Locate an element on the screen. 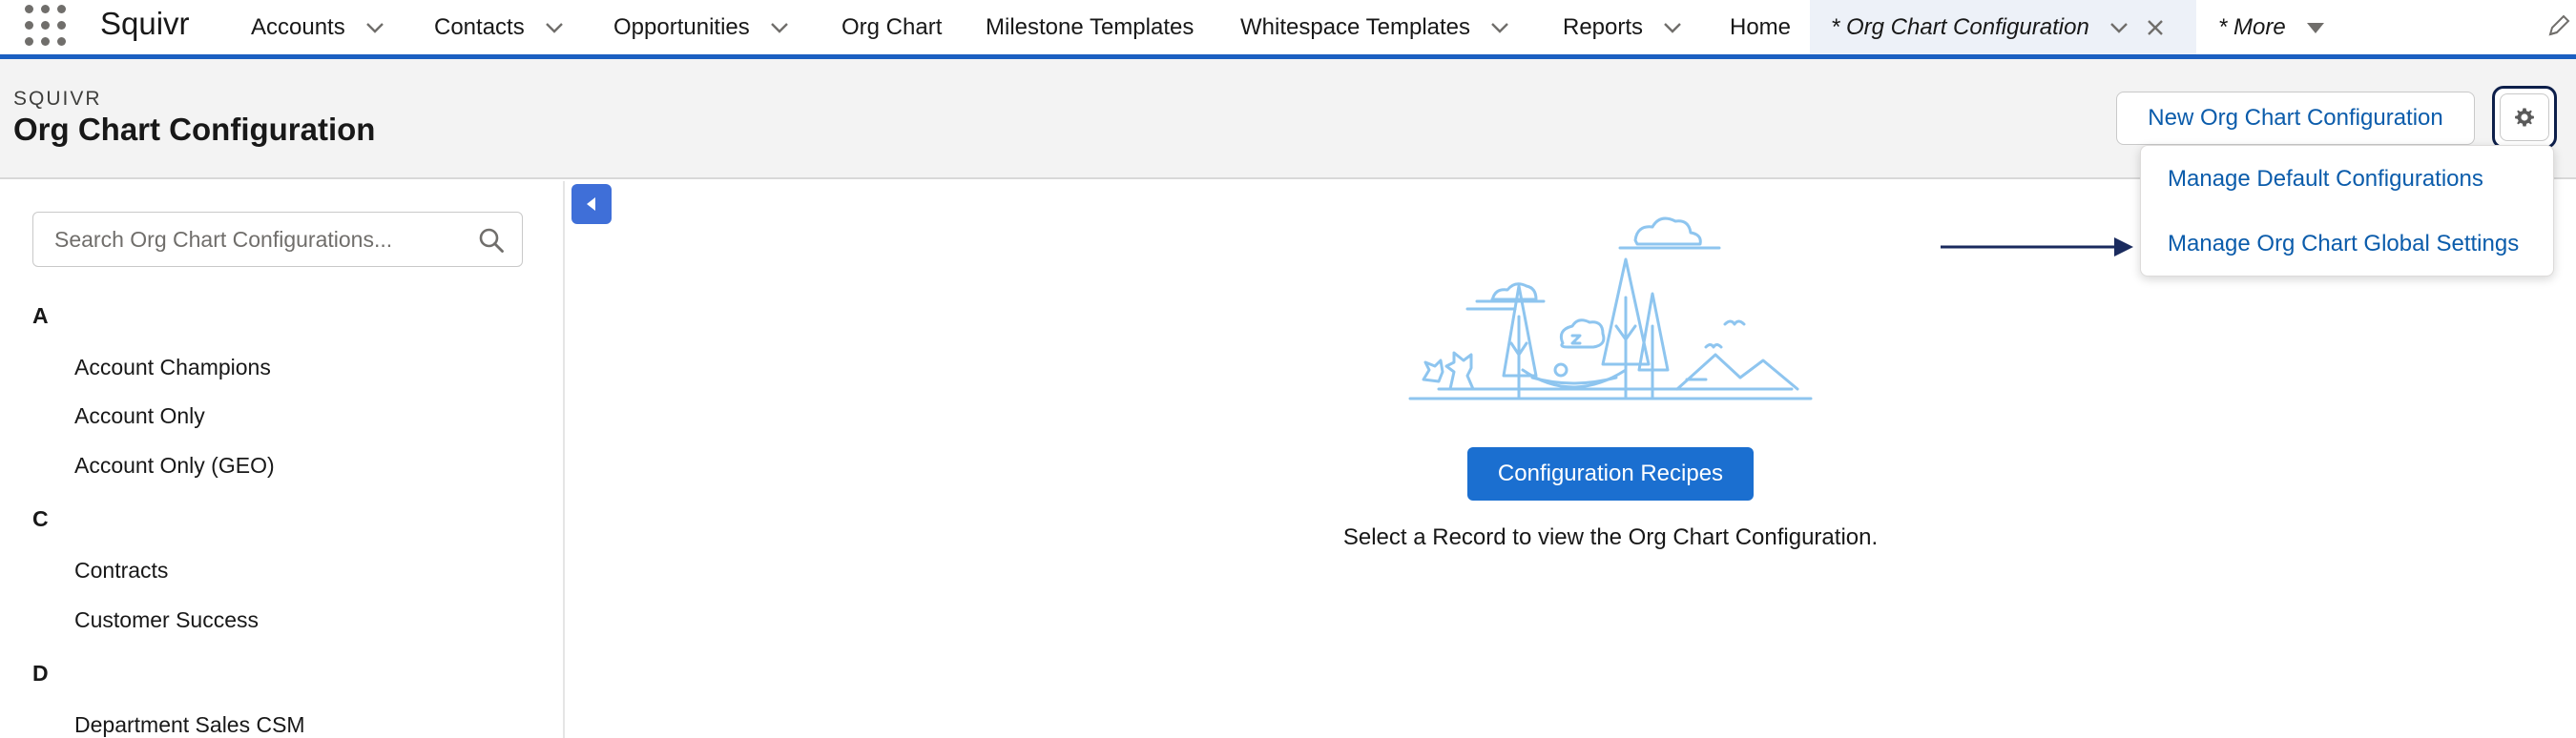 The image size is (2576, 738). nav-item-whitespace-templates: Whitespace Templates is located at coordinates (1376, 27).